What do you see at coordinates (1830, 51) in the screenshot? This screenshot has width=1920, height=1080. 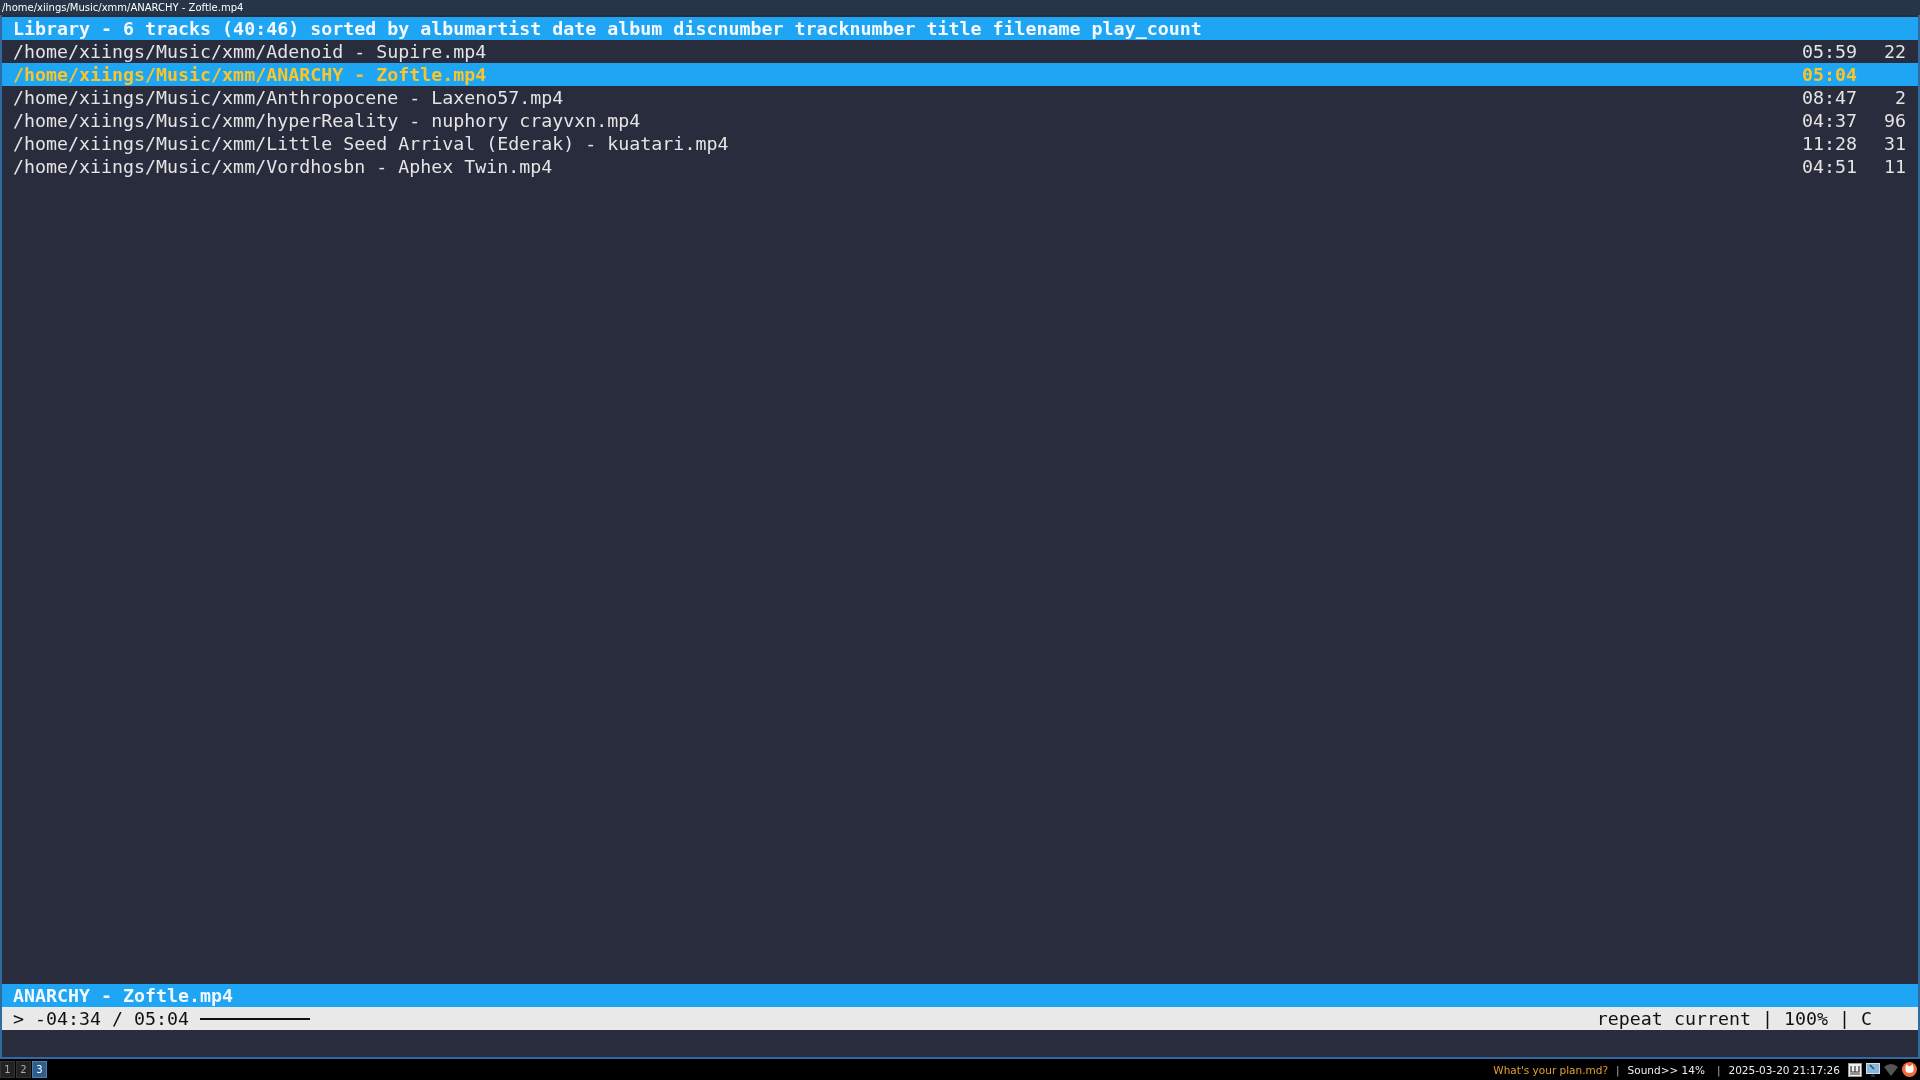 I see `track-duration: 05:59` at bounding box center [1830, 51].